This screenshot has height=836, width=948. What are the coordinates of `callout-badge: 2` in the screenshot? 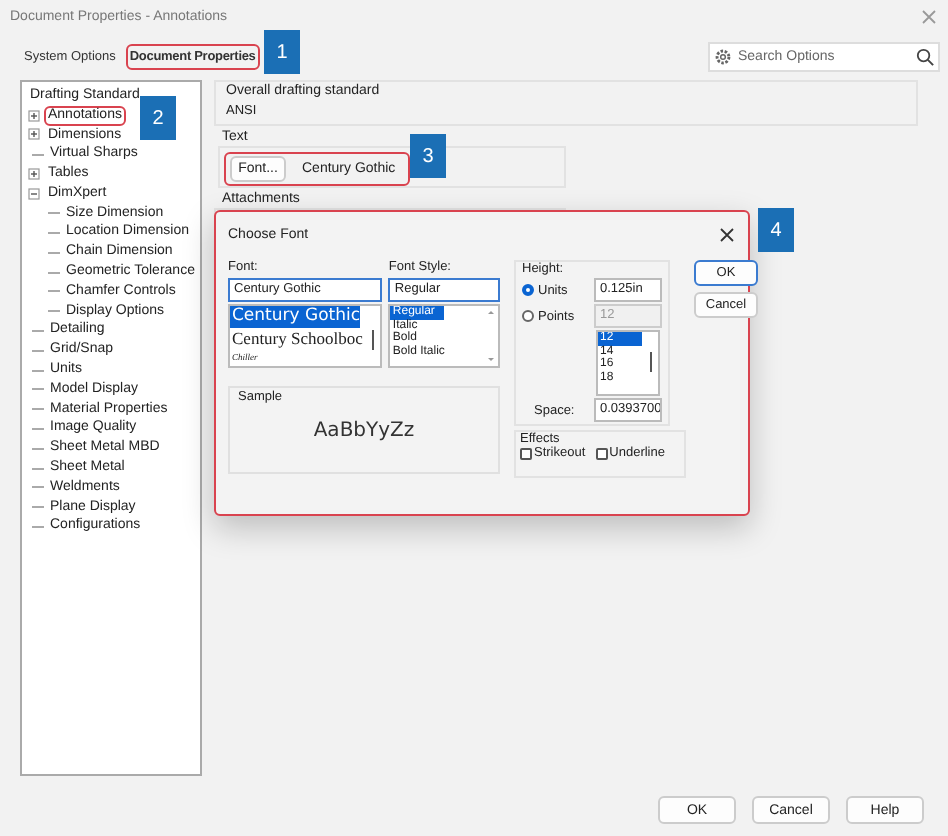 It's located at (158, 118).